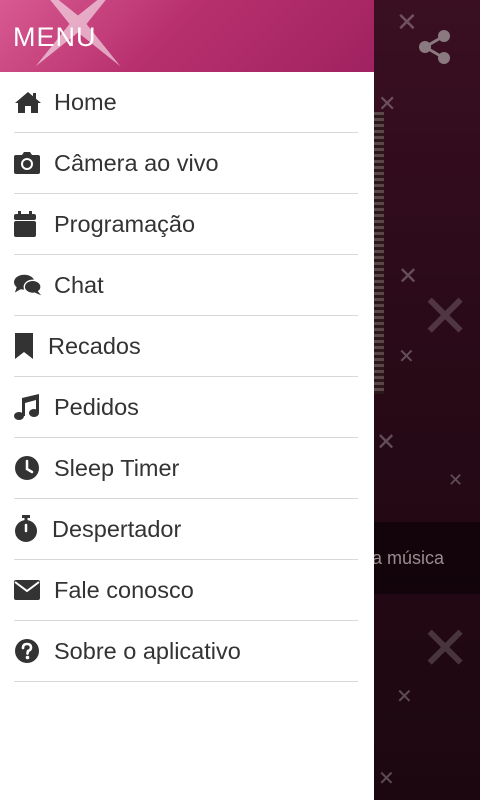 This screenshot has width=480, height=800. I want to click on question-circle-icon, so click(28, 651).